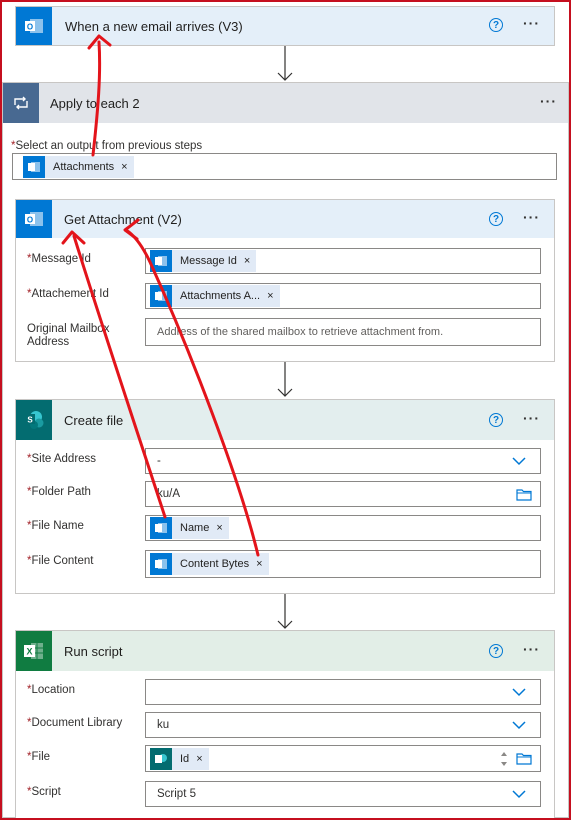 The width and height of the screenshot is (571, 820). Describe the element at coordinates (95, 103) in the screenshot. I see `apply-to-each-title: Apply to each 2` at that location.